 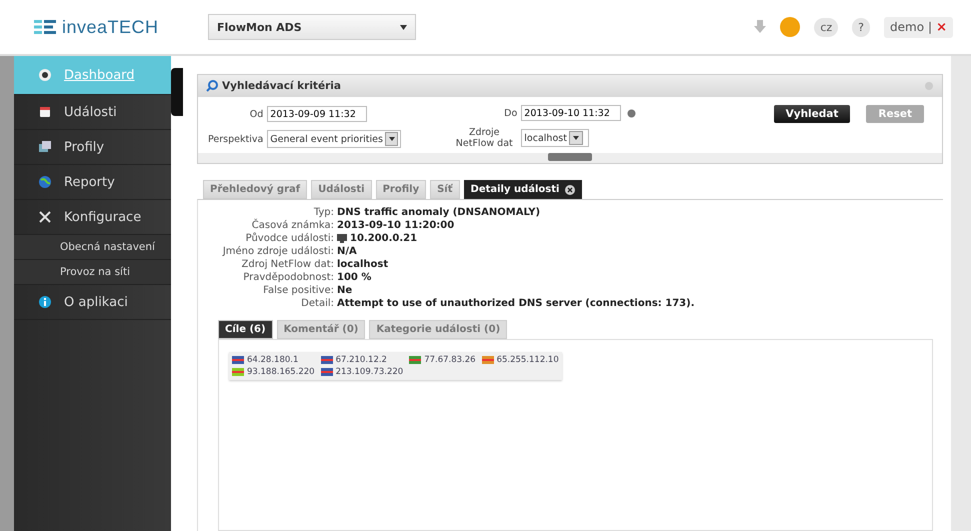 What do you see at coordinates (395, 225) in the screenshot?
I see `detail-value: 2013-09-10 11:20:00` at bounding box center [395, 225].